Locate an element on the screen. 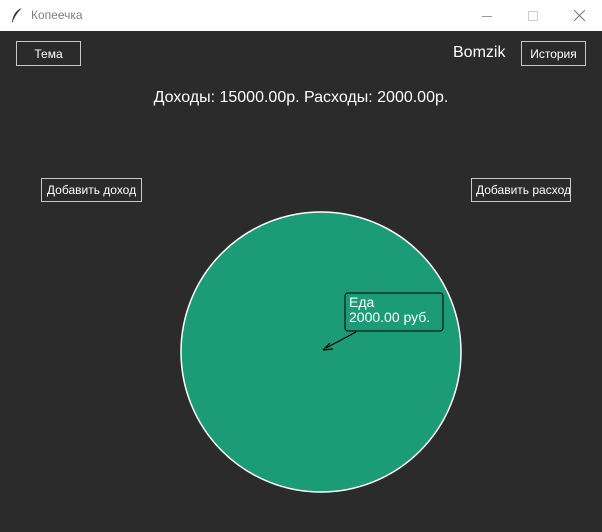 This screenshot has height=532, width=602. slice-category: Еда is located at coordinates (362, 302).